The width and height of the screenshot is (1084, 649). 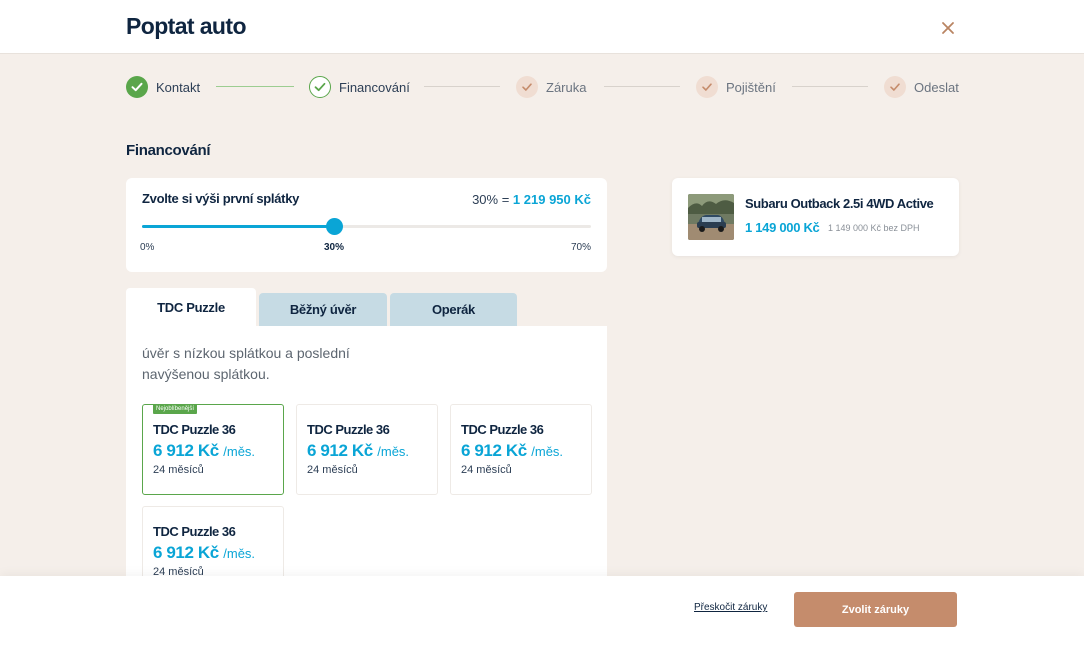 I want to click on down-payment-value: 30% = 1 219 950 Kč, so click(x=531, y=199).